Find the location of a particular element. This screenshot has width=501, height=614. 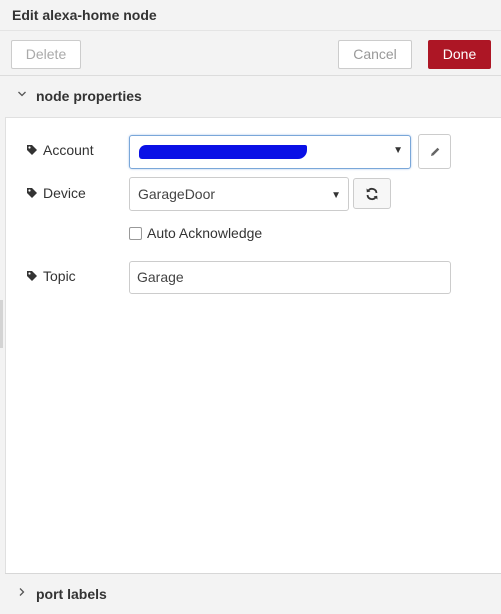

device-select-value: GarageDoor is located at coordinates (177, 194).